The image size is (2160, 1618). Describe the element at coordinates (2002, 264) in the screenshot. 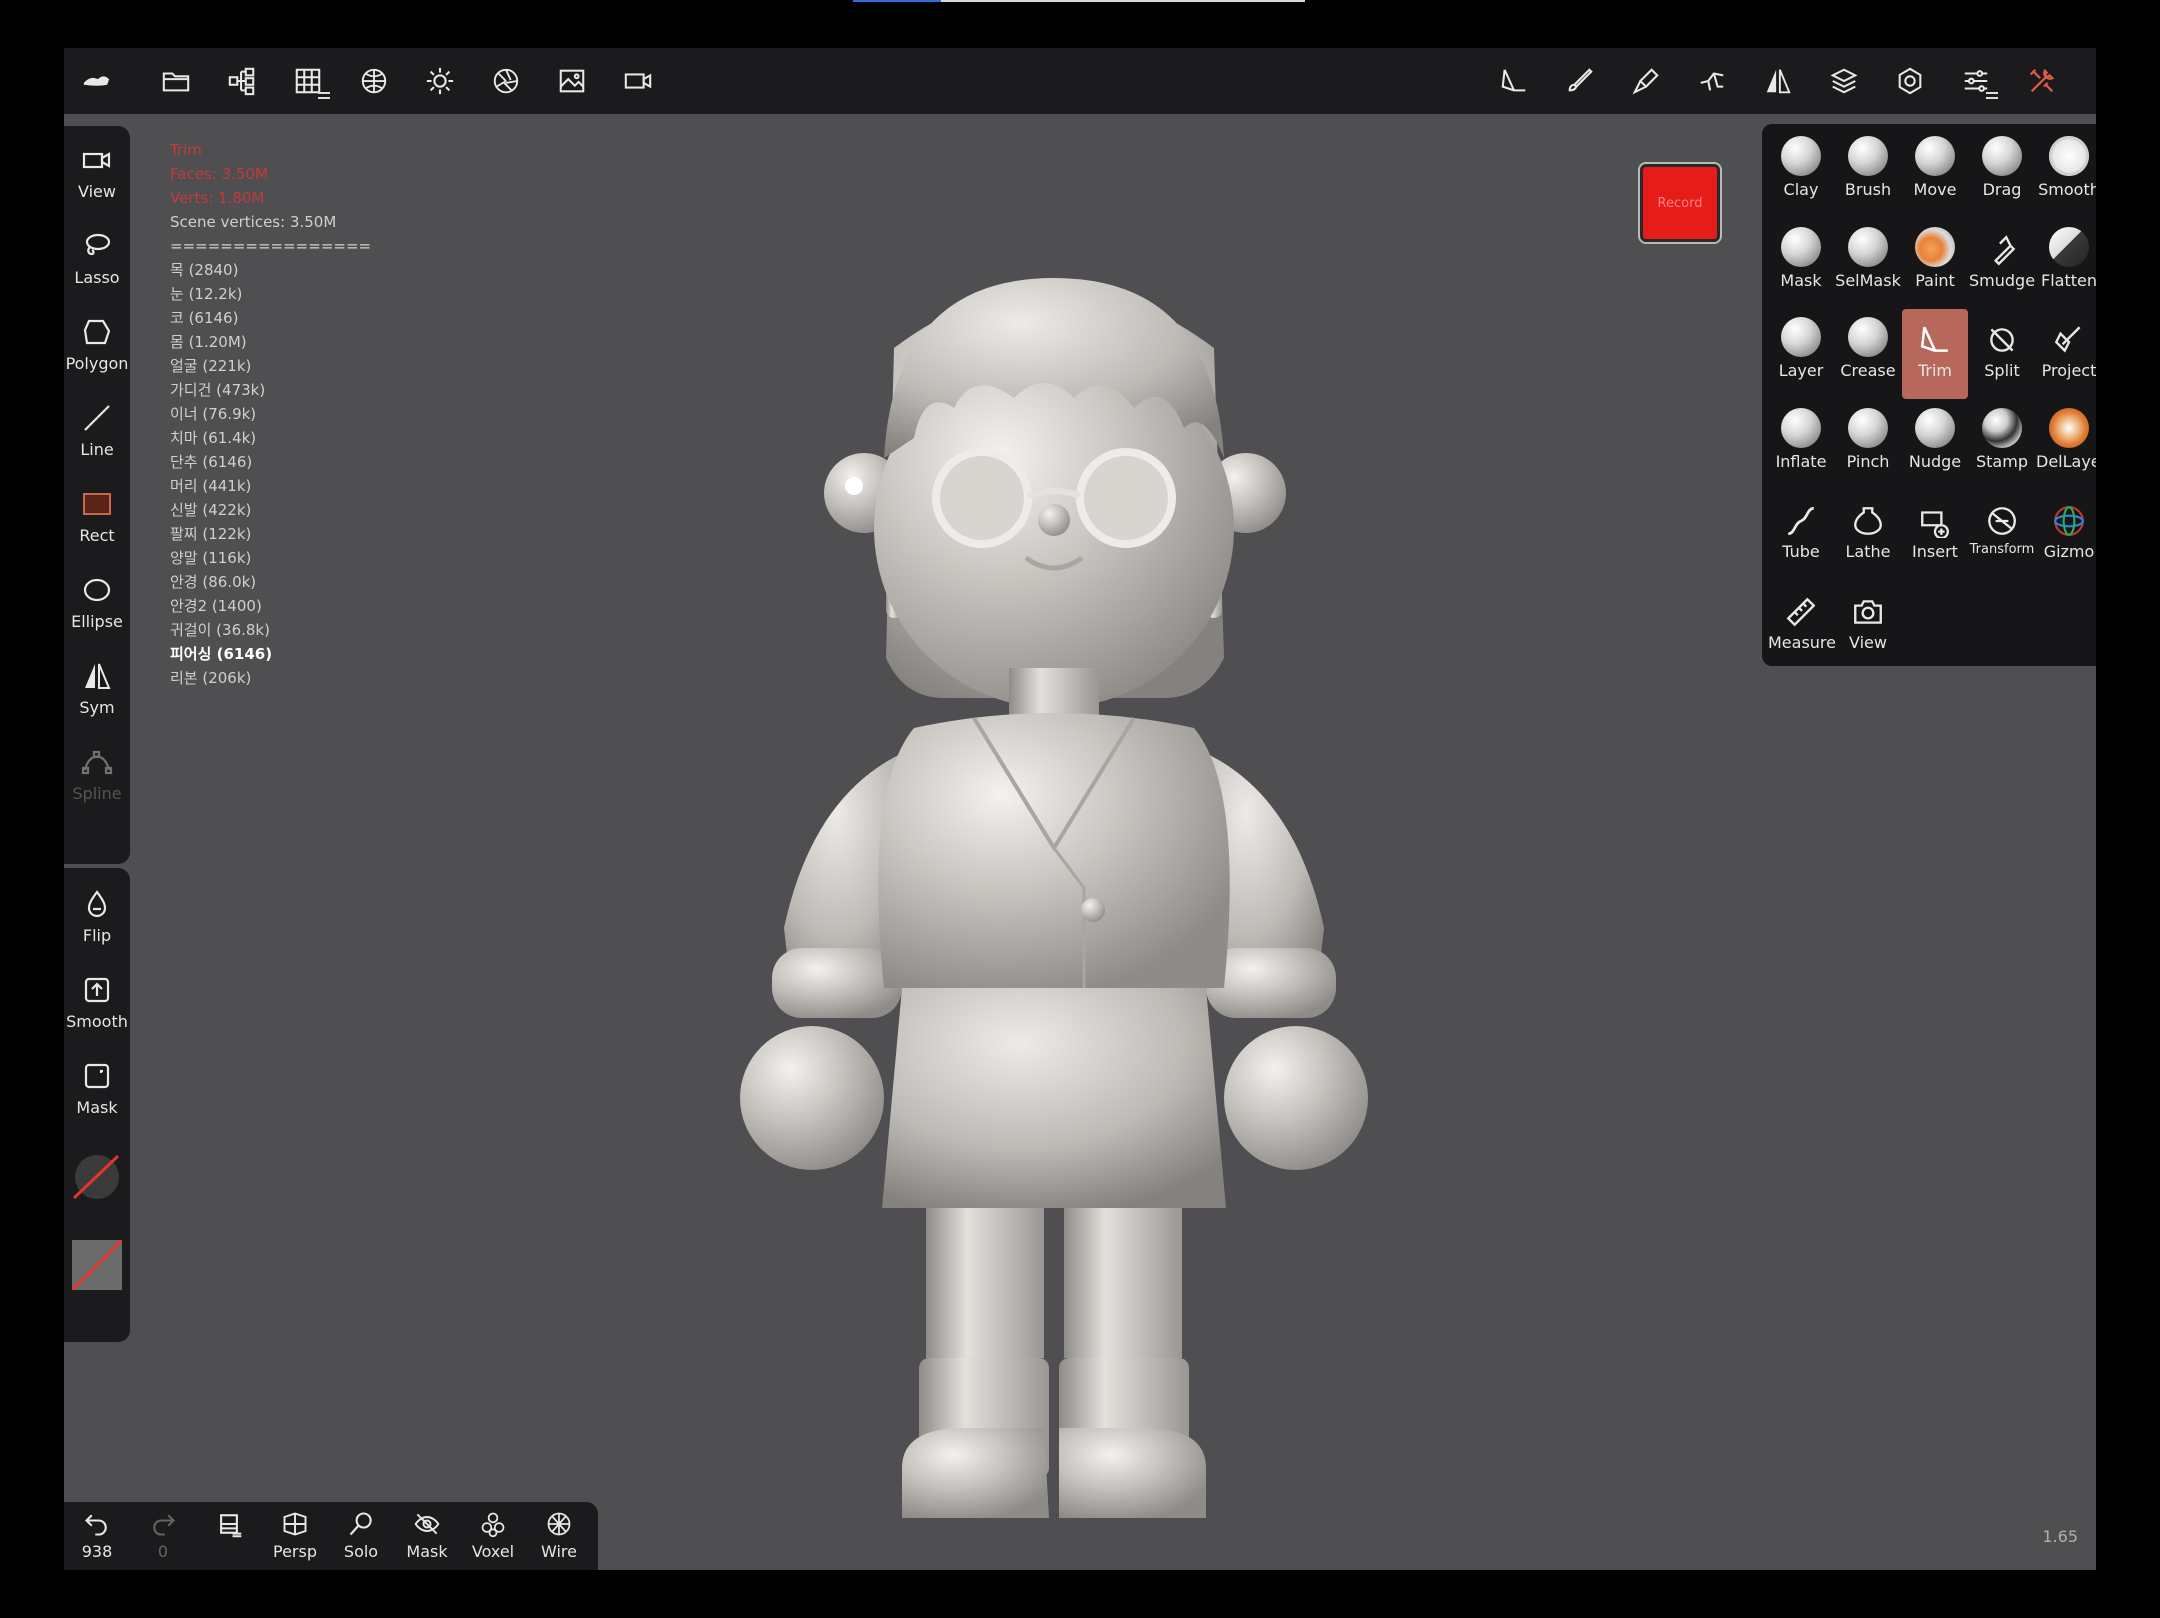

I see `tool-smudge-button: Smudge` at that location.